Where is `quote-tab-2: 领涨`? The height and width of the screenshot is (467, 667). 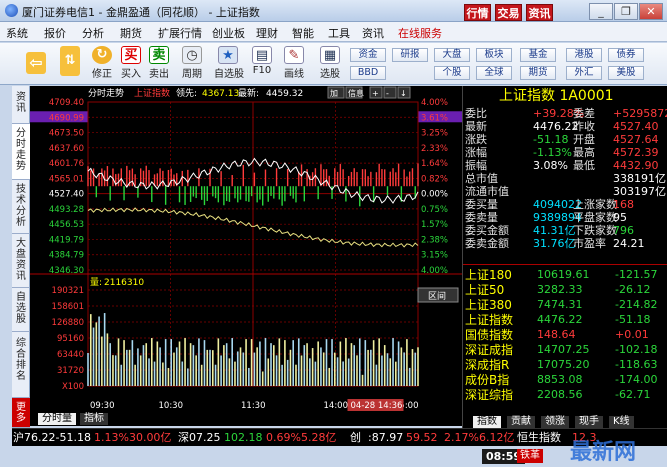 quote-tab-2: 领涨 is located at coordinates (555, 422).